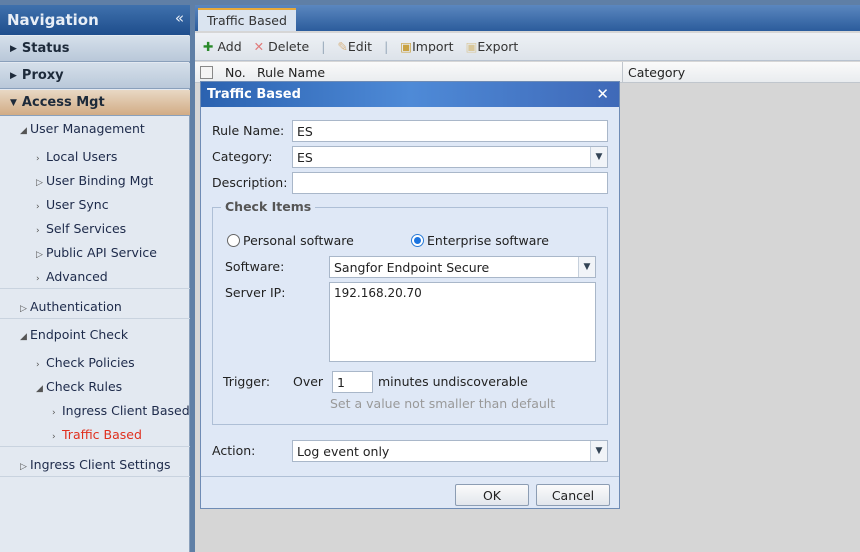 This screenshot has height=552, width=860. Describe the element at coordinates (308, 381) in the screenshot. I see `over-label: Over` at that location.